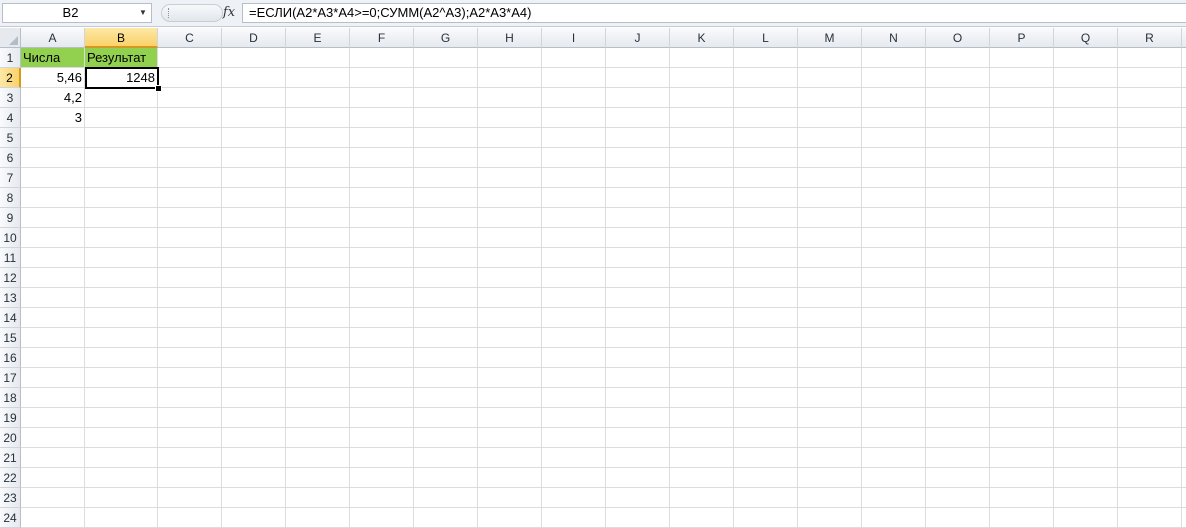  I want to click on row-header-5: 5, so click(10, 138).